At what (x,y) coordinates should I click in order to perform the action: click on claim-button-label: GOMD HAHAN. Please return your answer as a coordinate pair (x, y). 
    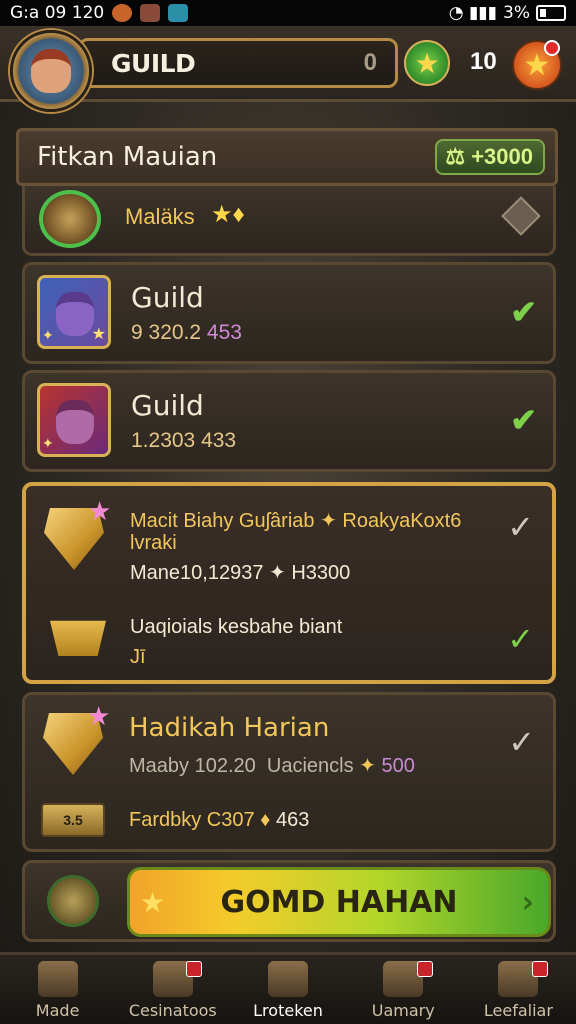
    Looking at the image, I should click on (339, 902).